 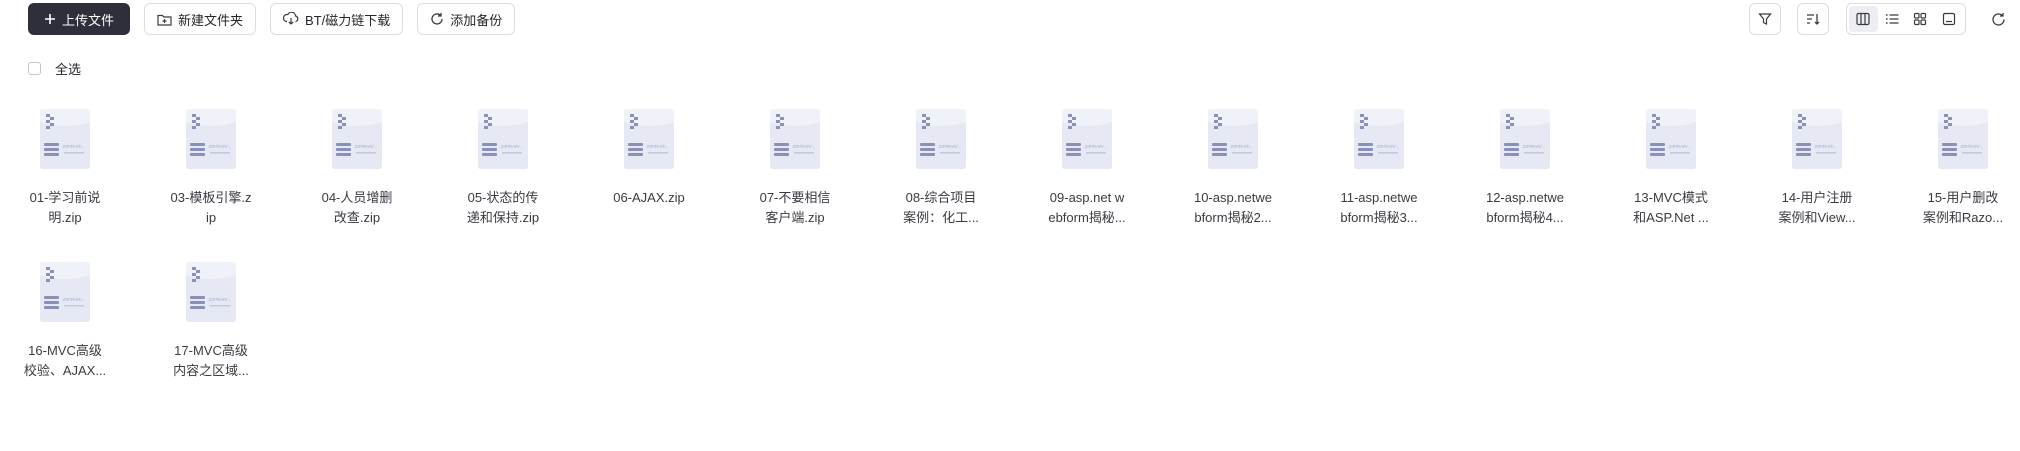 What do you see at coordinates (211, 217) in the screenshot?
I see `file-name-line: ip` at bounding box center [211, 217].